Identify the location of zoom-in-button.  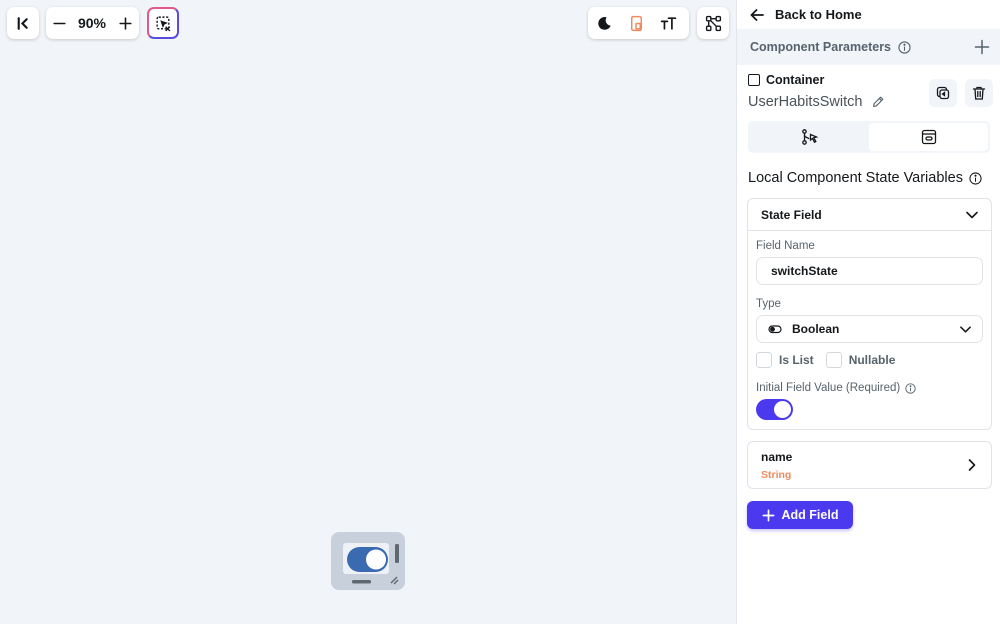
(125, 23).